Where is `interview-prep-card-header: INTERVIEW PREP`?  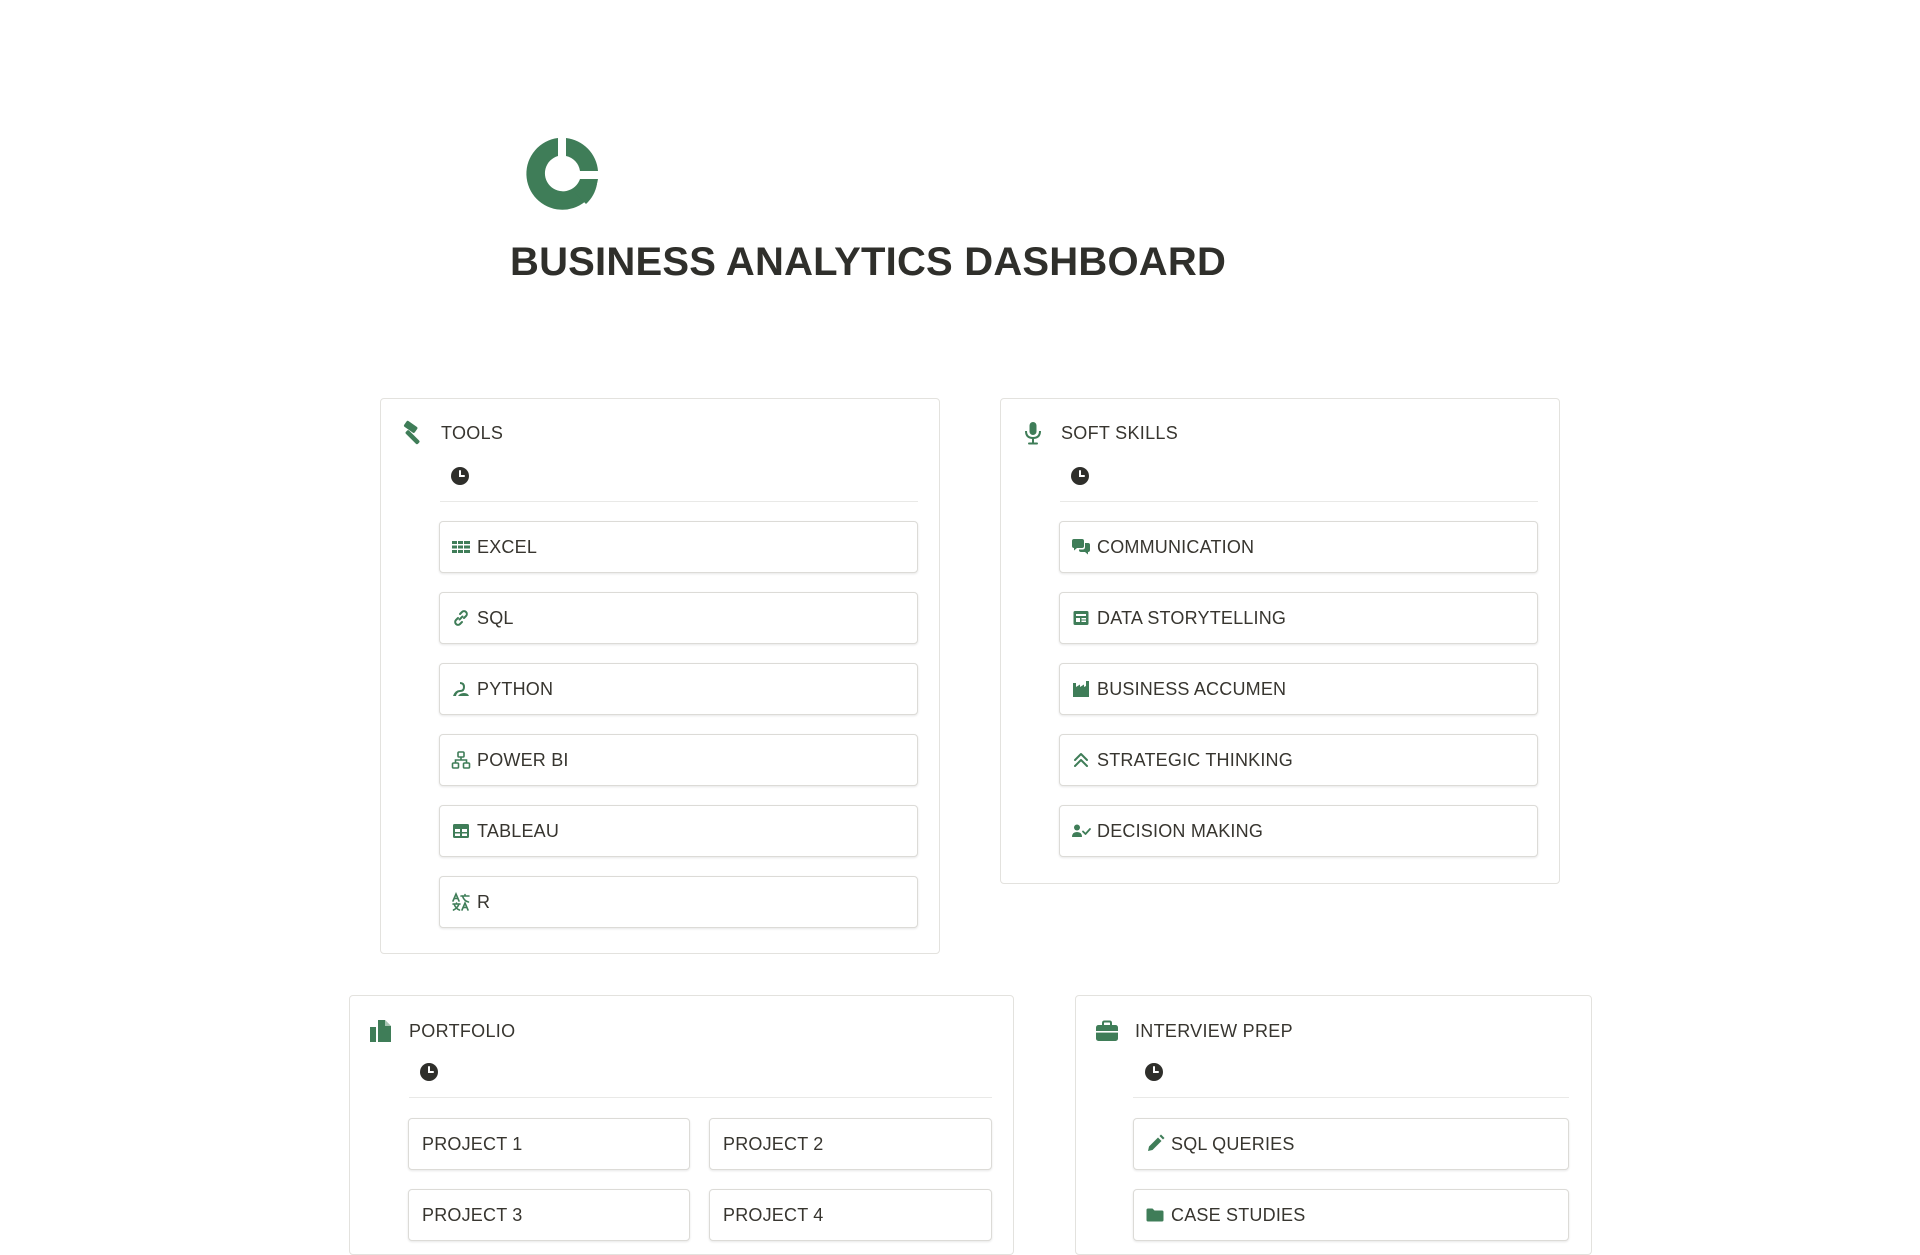
interview-prep-card-header: INTERVIEW PREP is located at coordinates (1193, 1031).